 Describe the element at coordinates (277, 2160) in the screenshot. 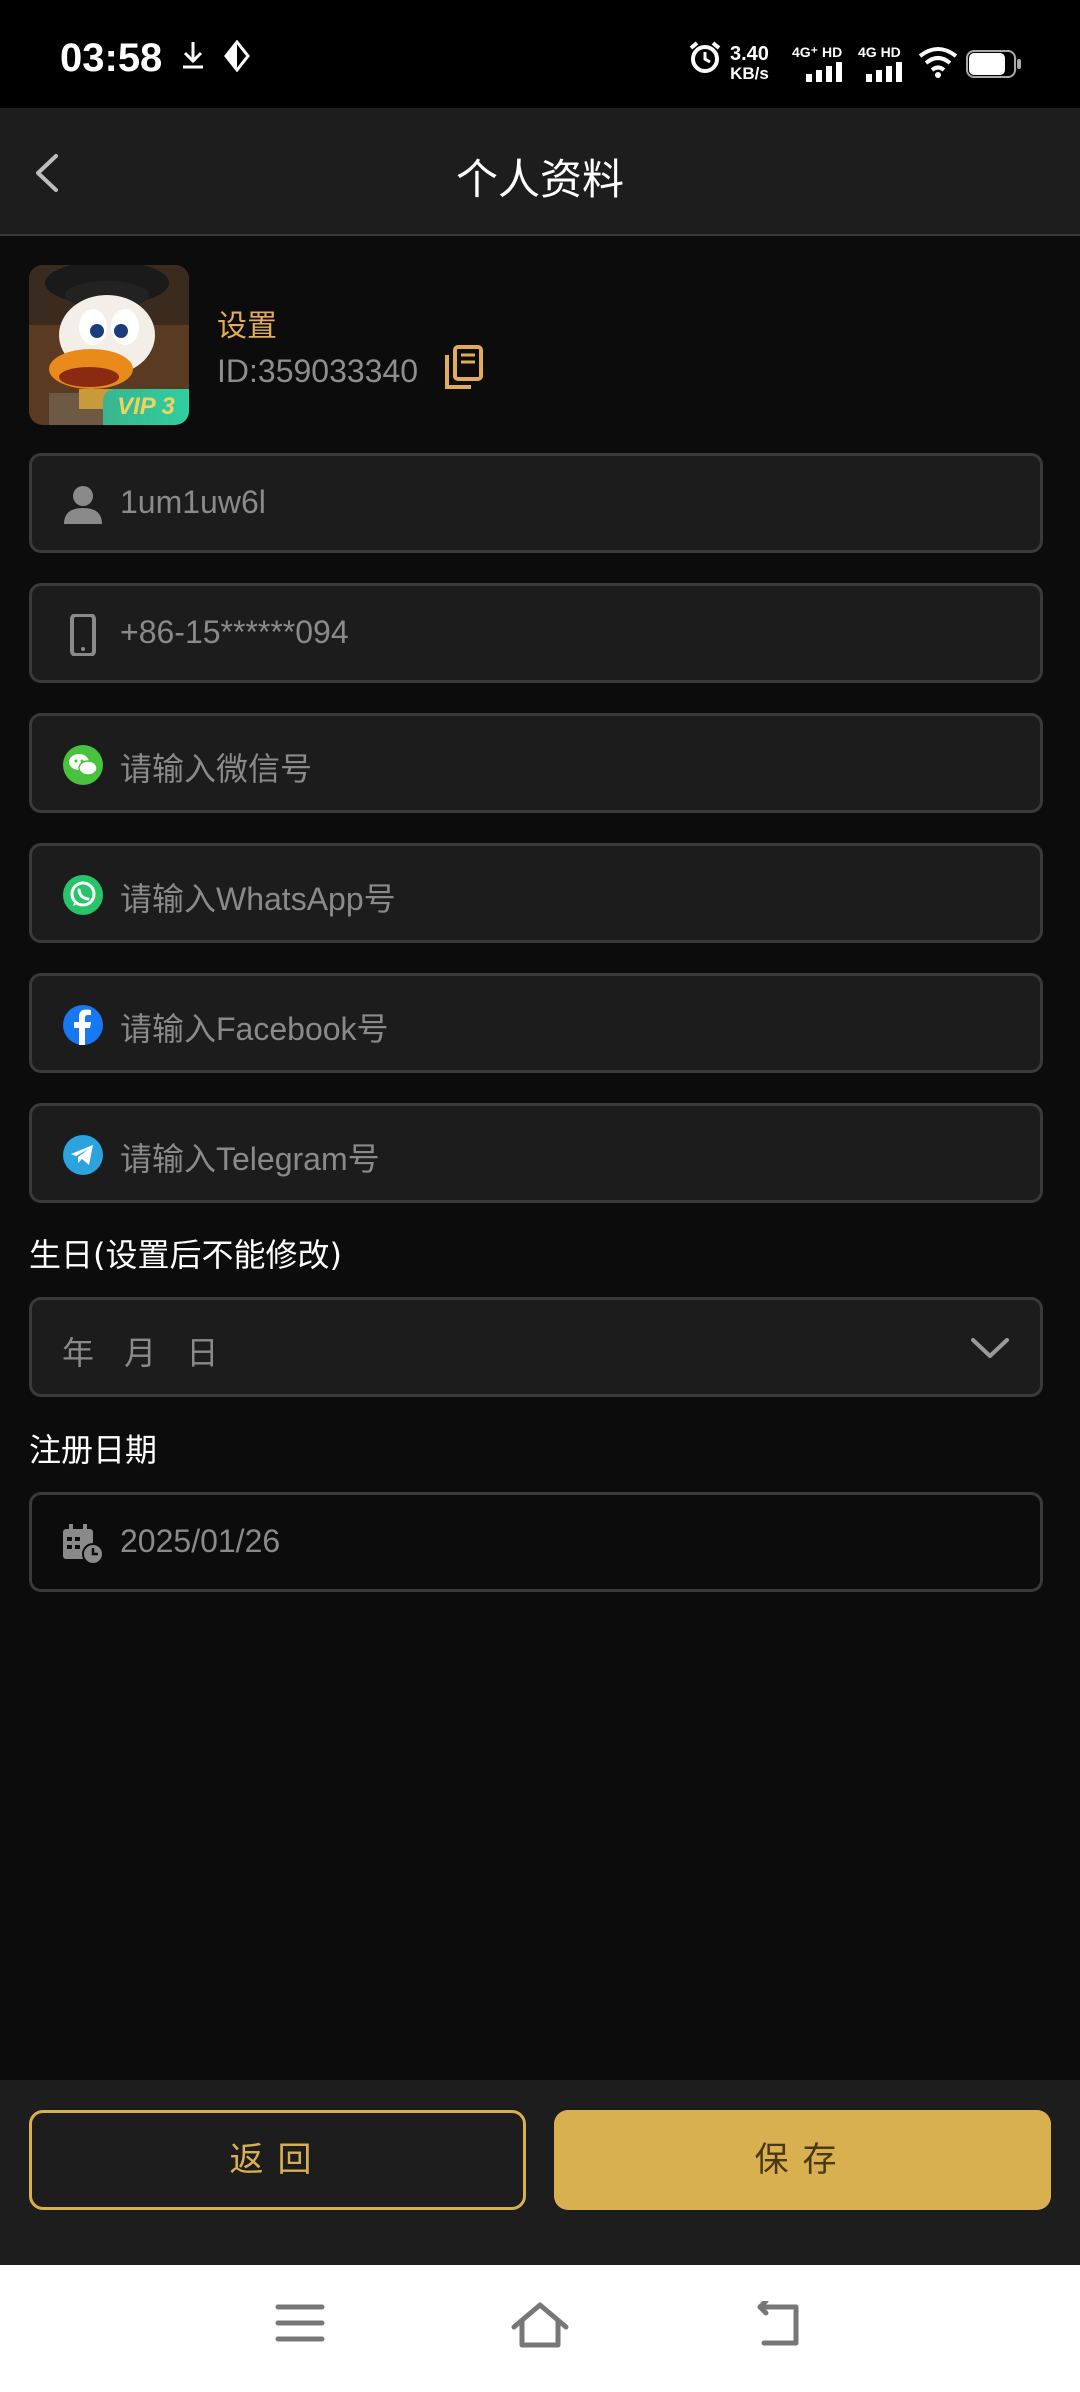

I see `back-button: 返回` at that location.